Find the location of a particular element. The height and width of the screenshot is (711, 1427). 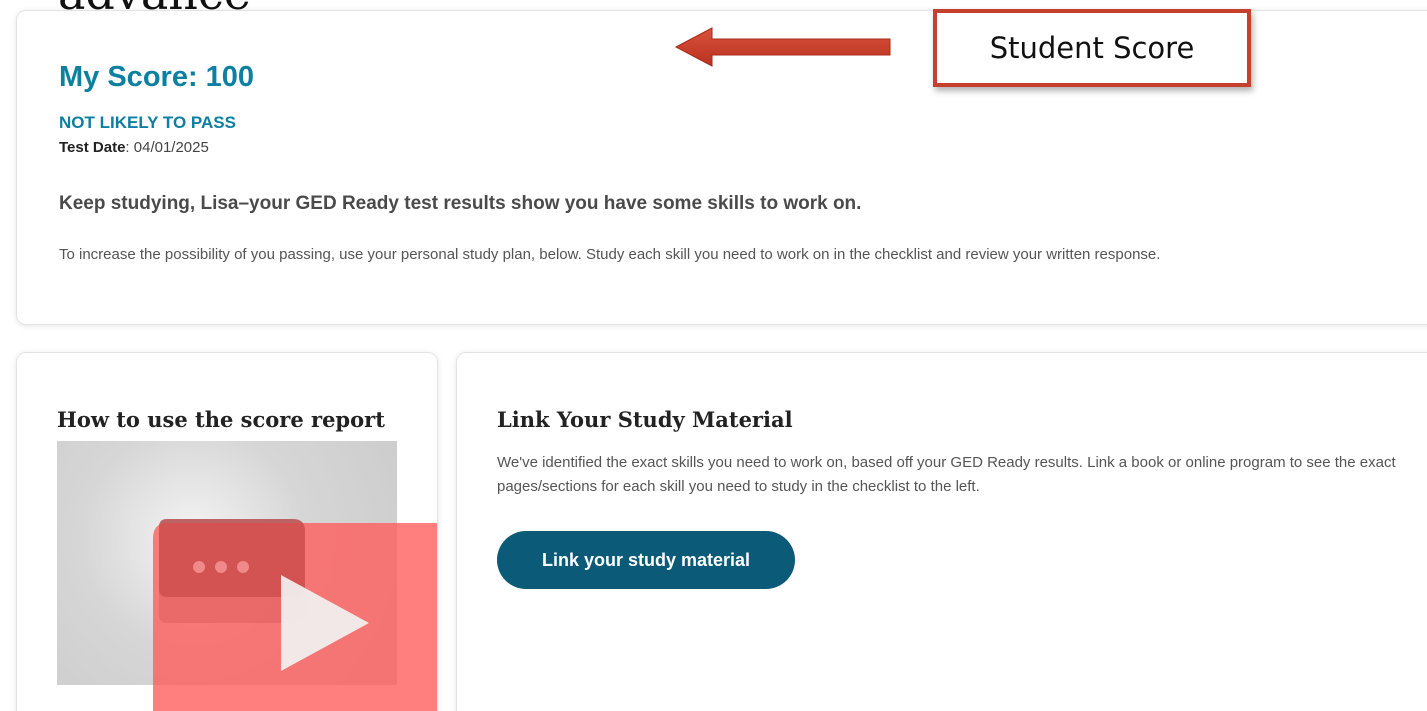

annotation-label: Student Score is located at coordinates (1092, 48).